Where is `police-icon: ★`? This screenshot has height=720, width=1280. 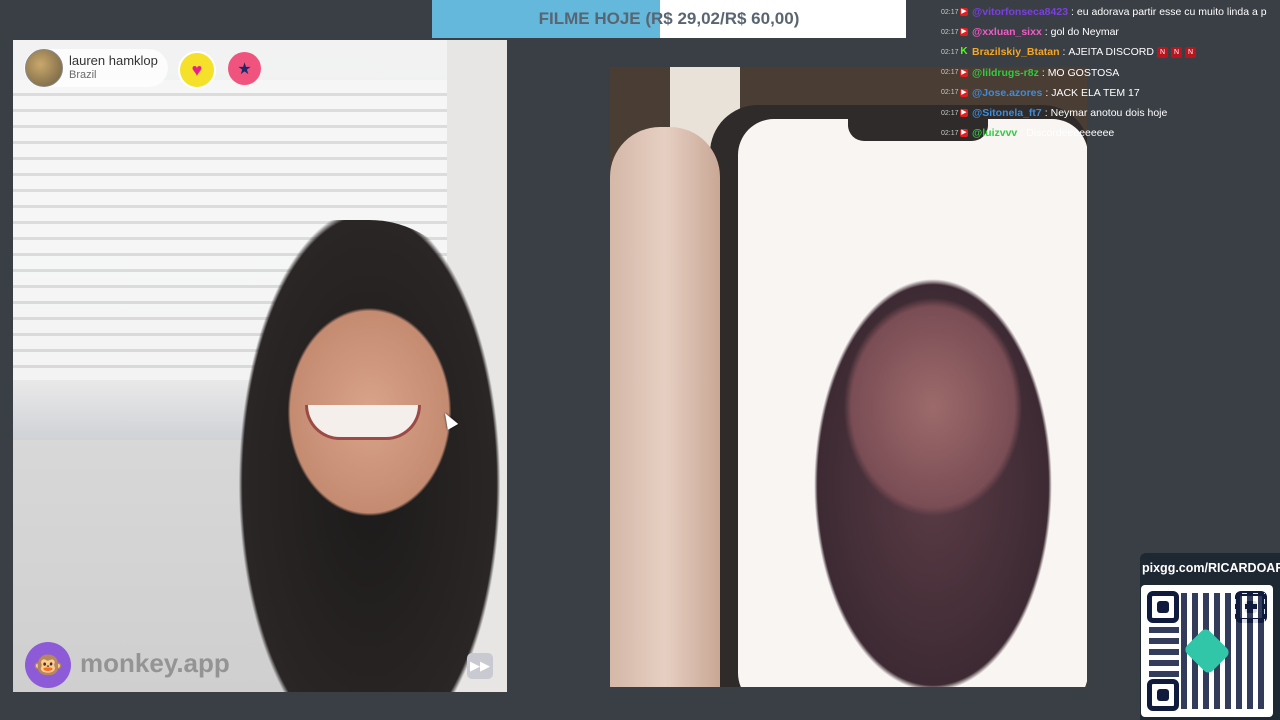
police-icon: ★ is located at coordinates (244, 68).